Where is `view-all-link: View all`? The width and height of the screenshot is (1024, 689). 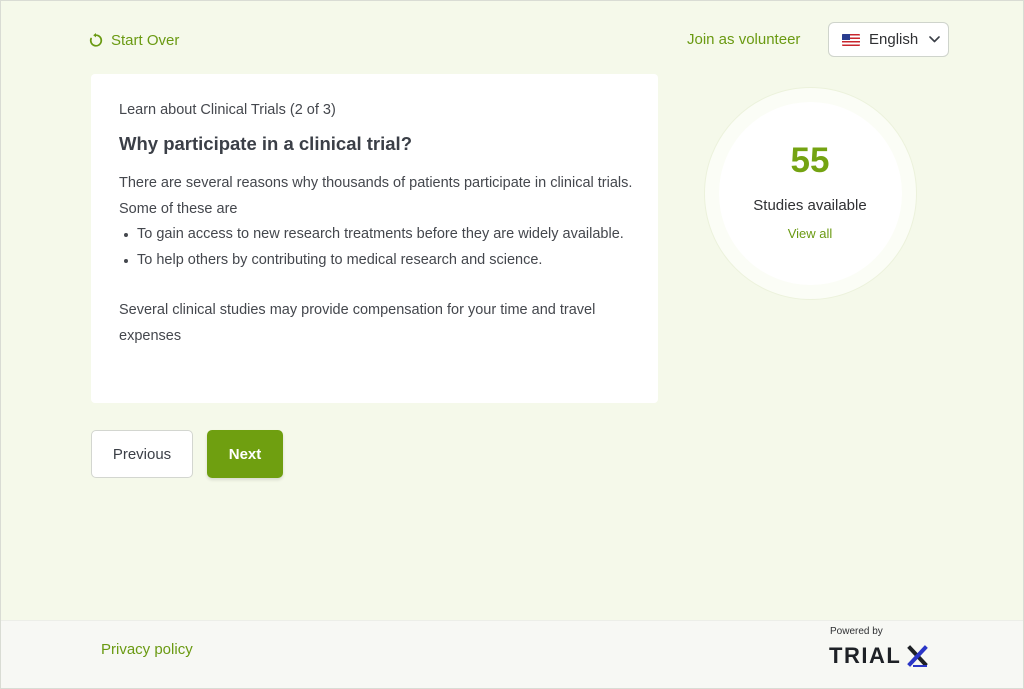
view-all-link: View all is located at coordinates (810, 233).